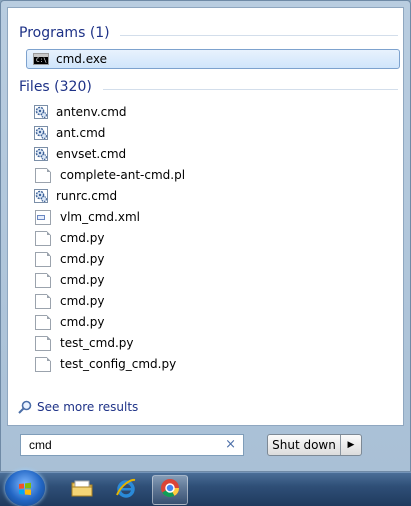  Describe the element at coordinates (213, 133) in the screenshot. I see `file-result-item: ant.cmd` at that location.